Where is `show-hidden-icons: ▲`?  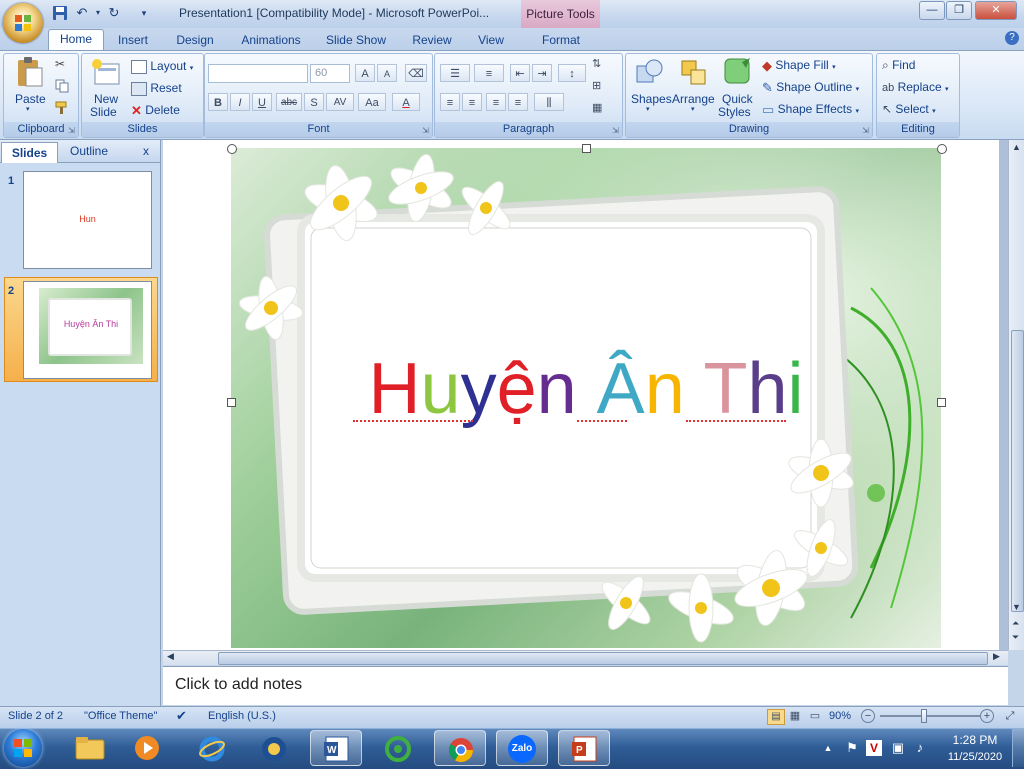 show-hidden-icons: ▲ is located at coordinates (828, 748).